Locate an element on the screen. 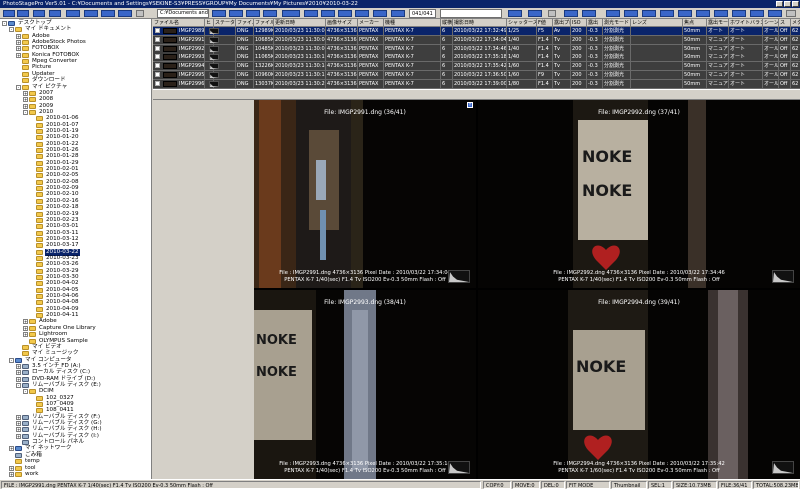  column-header: ヒ is located at coordinates (209, 23).